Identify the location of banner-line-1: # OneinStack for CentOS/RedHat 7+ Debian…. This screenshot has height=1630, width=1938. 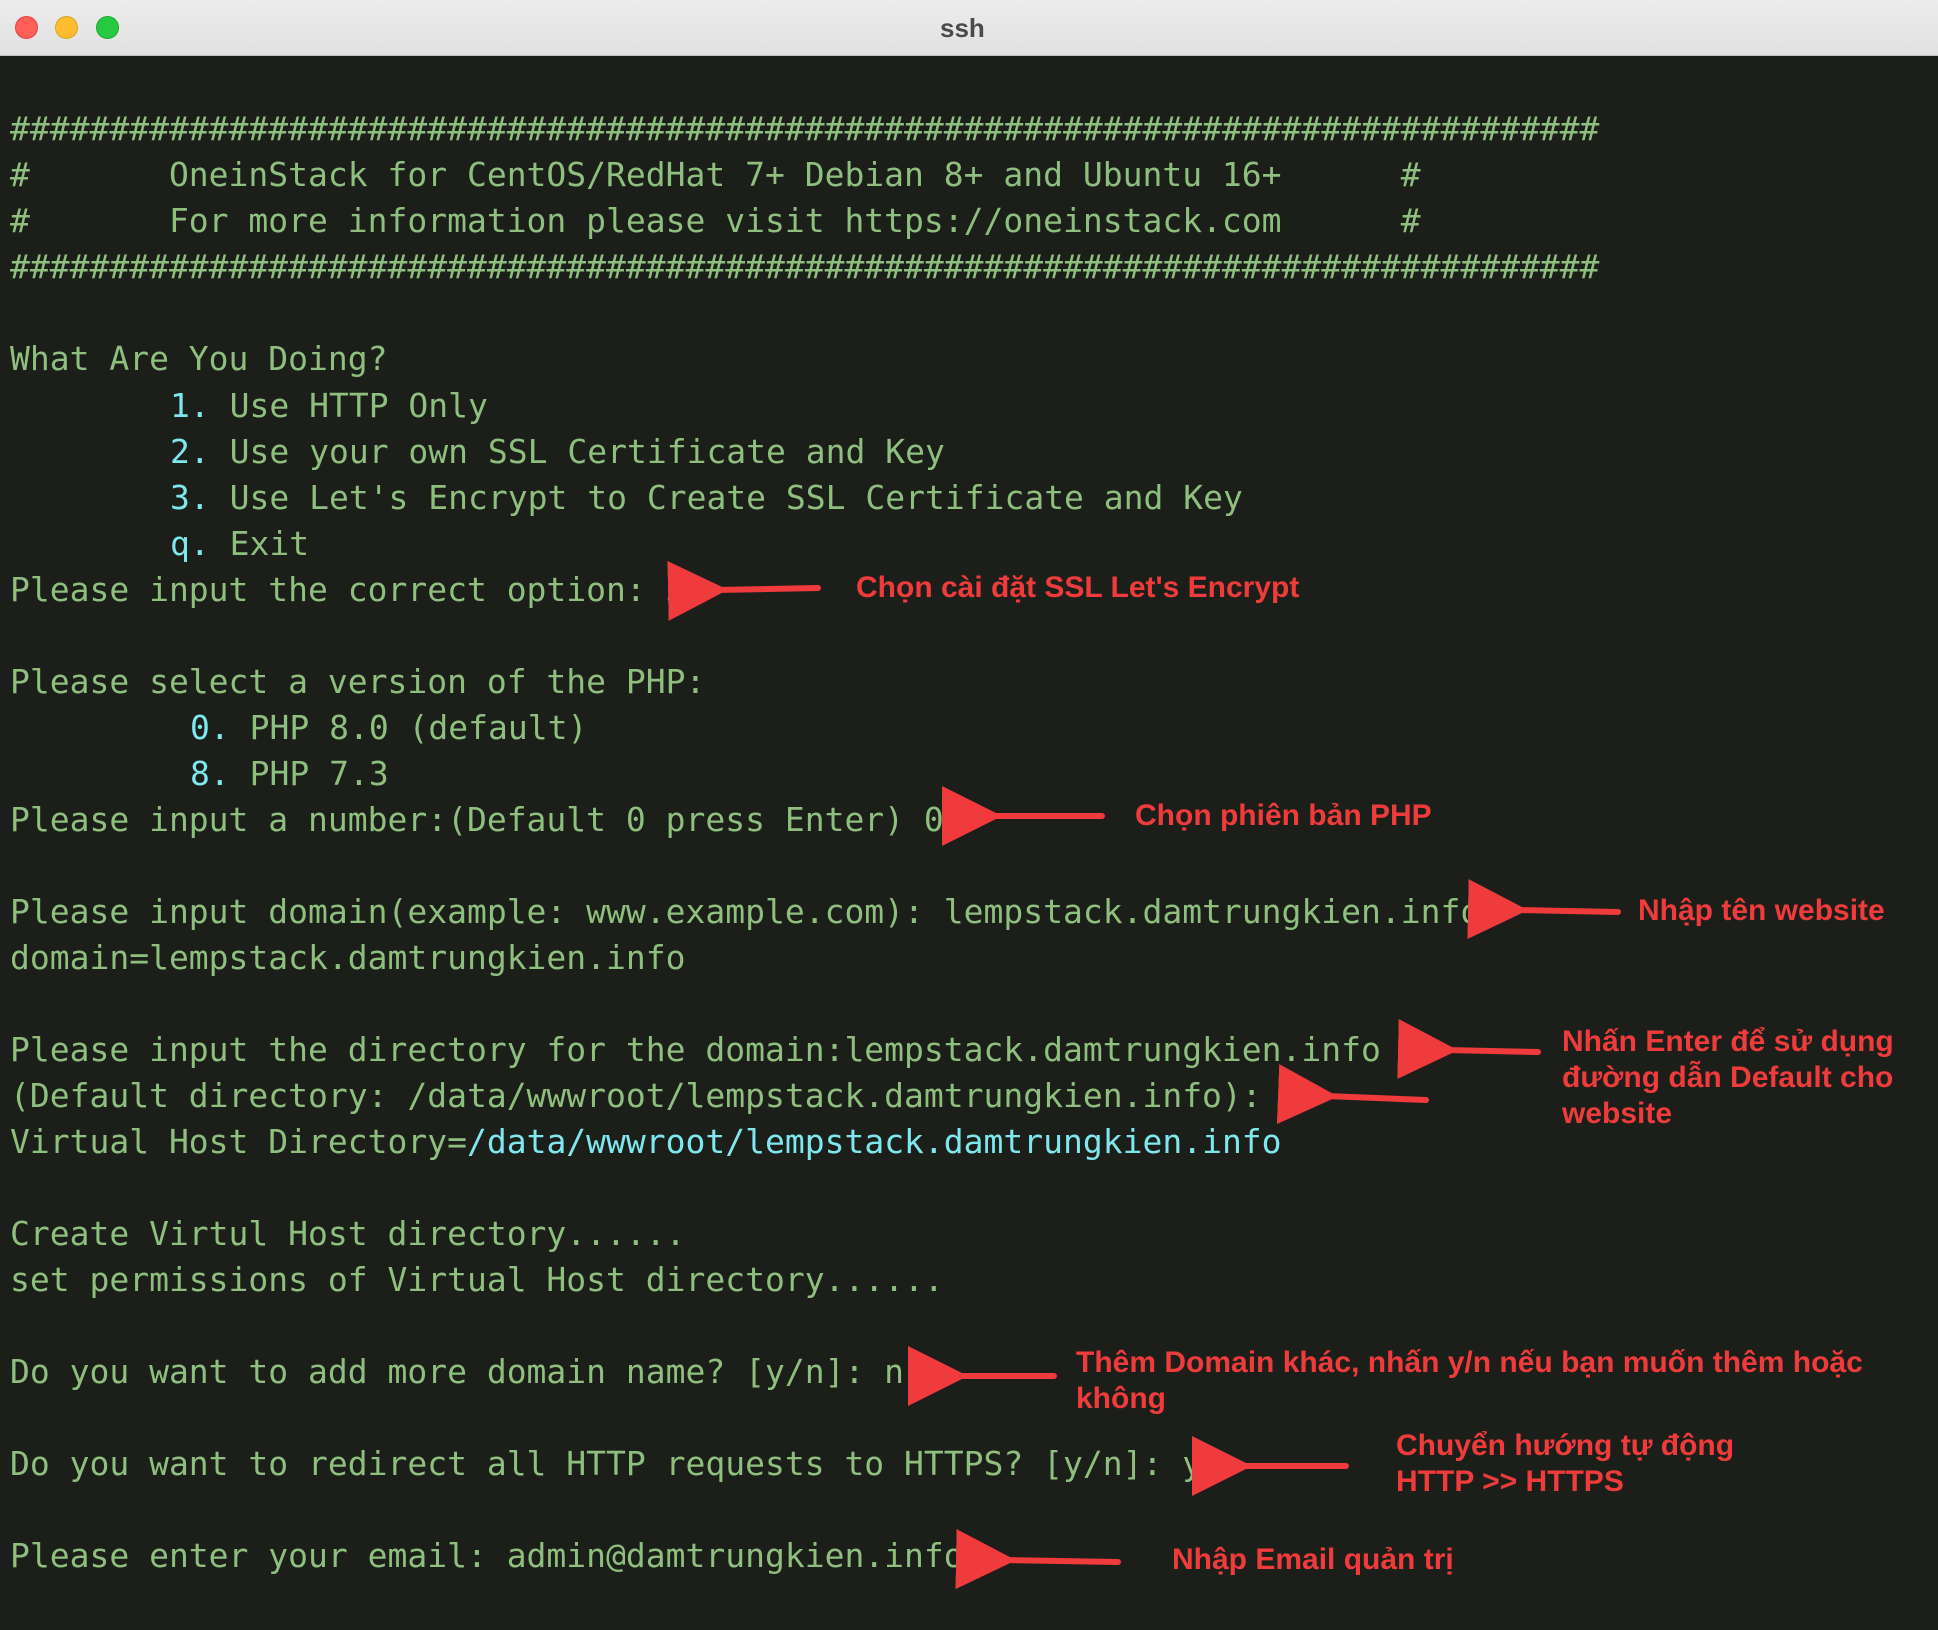
(715, 174).